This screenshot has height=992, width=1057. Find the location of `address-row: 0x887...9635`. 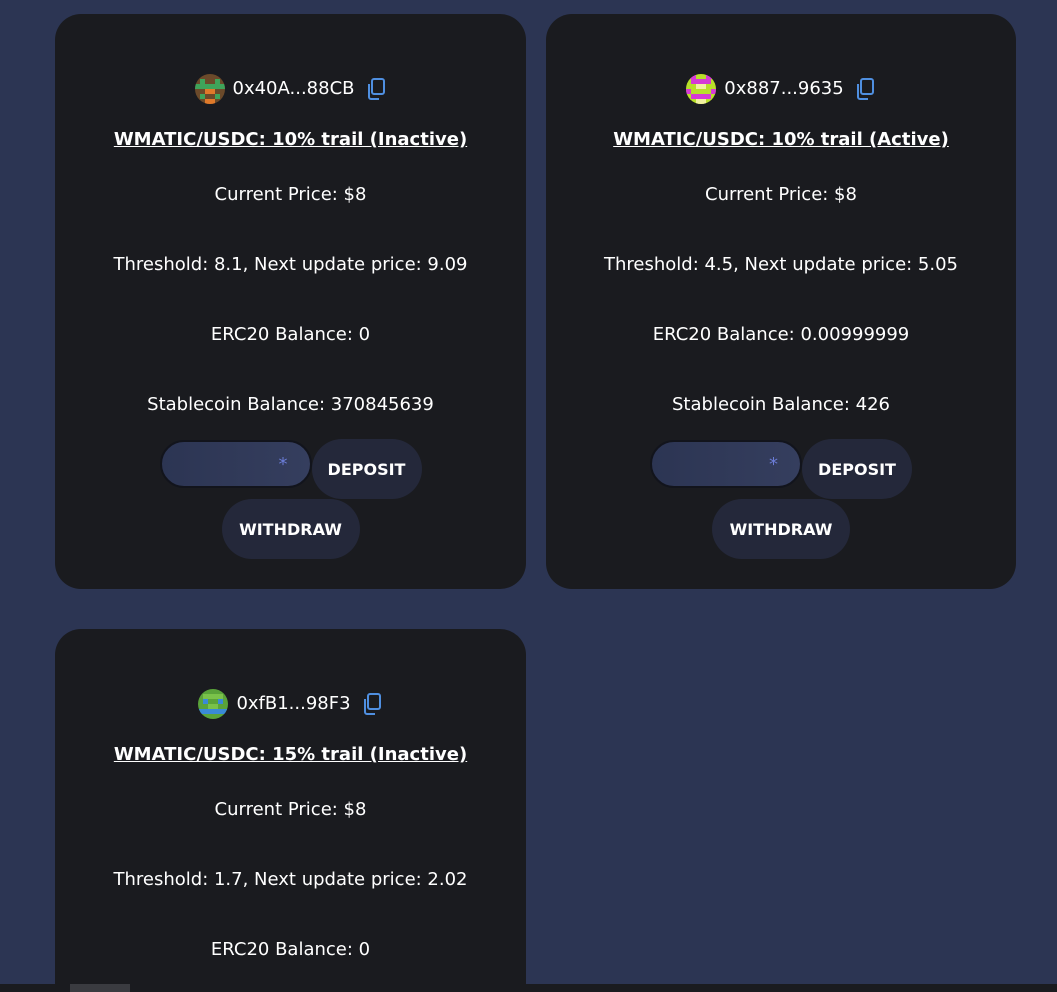

address-row: 0x887...9635 is located at coordinates (781, 89).